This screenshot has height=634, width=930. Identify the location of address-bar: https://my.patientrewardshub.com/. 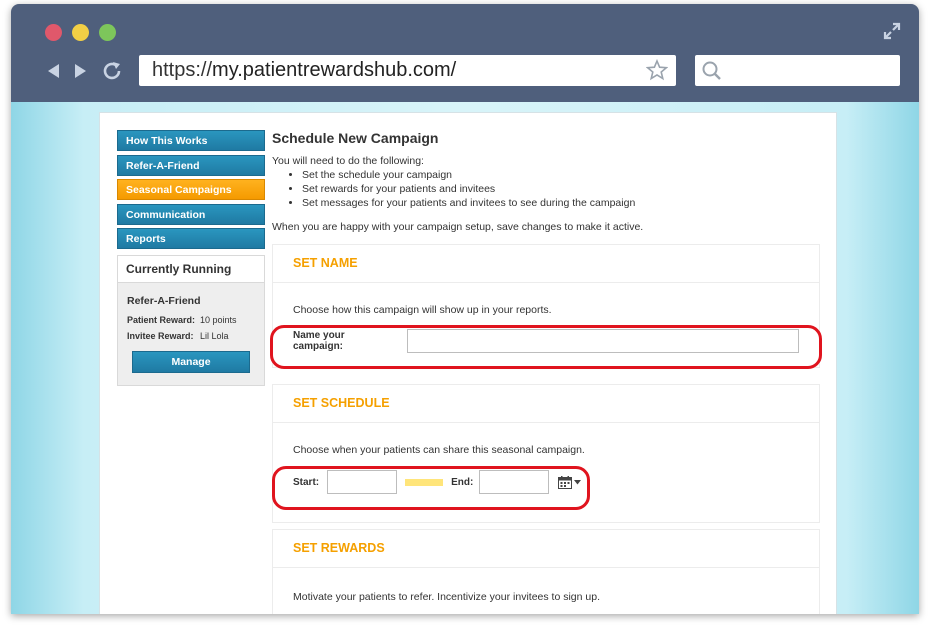
(407, 70).